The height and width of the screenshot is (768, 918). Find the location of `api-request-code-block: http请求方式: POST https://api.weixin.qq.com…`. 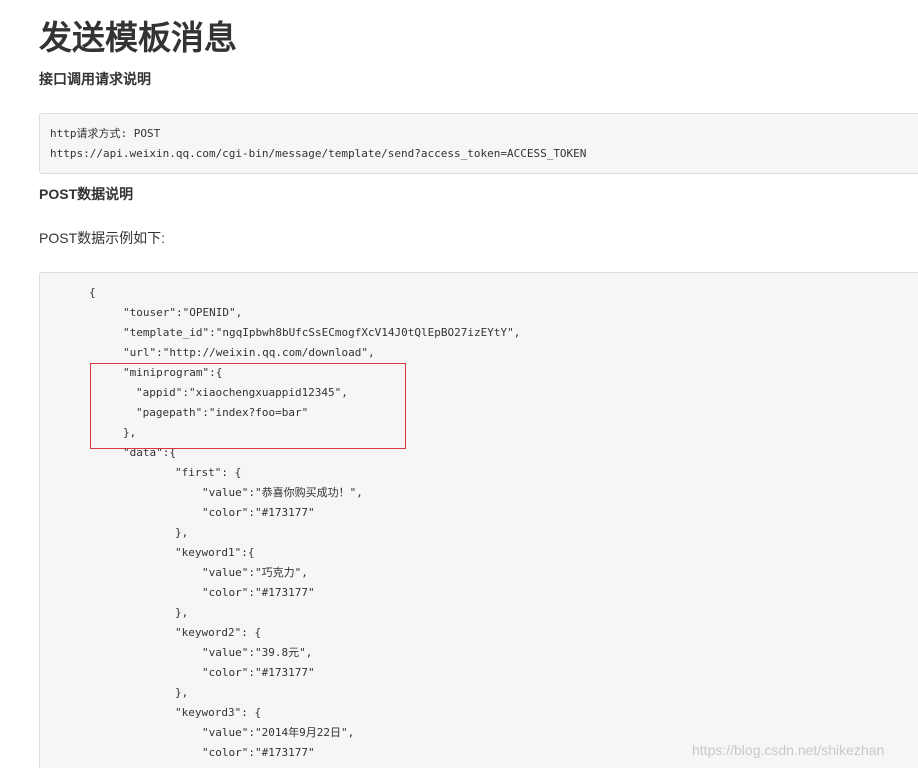

api-request-code-block: http请求方式: POST https://api.weixin.qq.com… is located at coordinates (478, 143).